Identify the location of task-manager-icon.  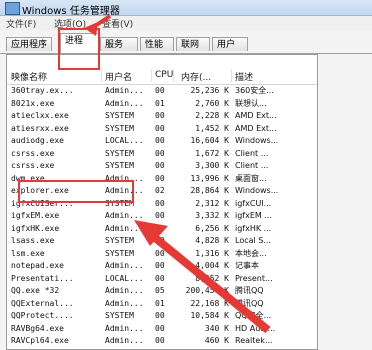
(12, 8).